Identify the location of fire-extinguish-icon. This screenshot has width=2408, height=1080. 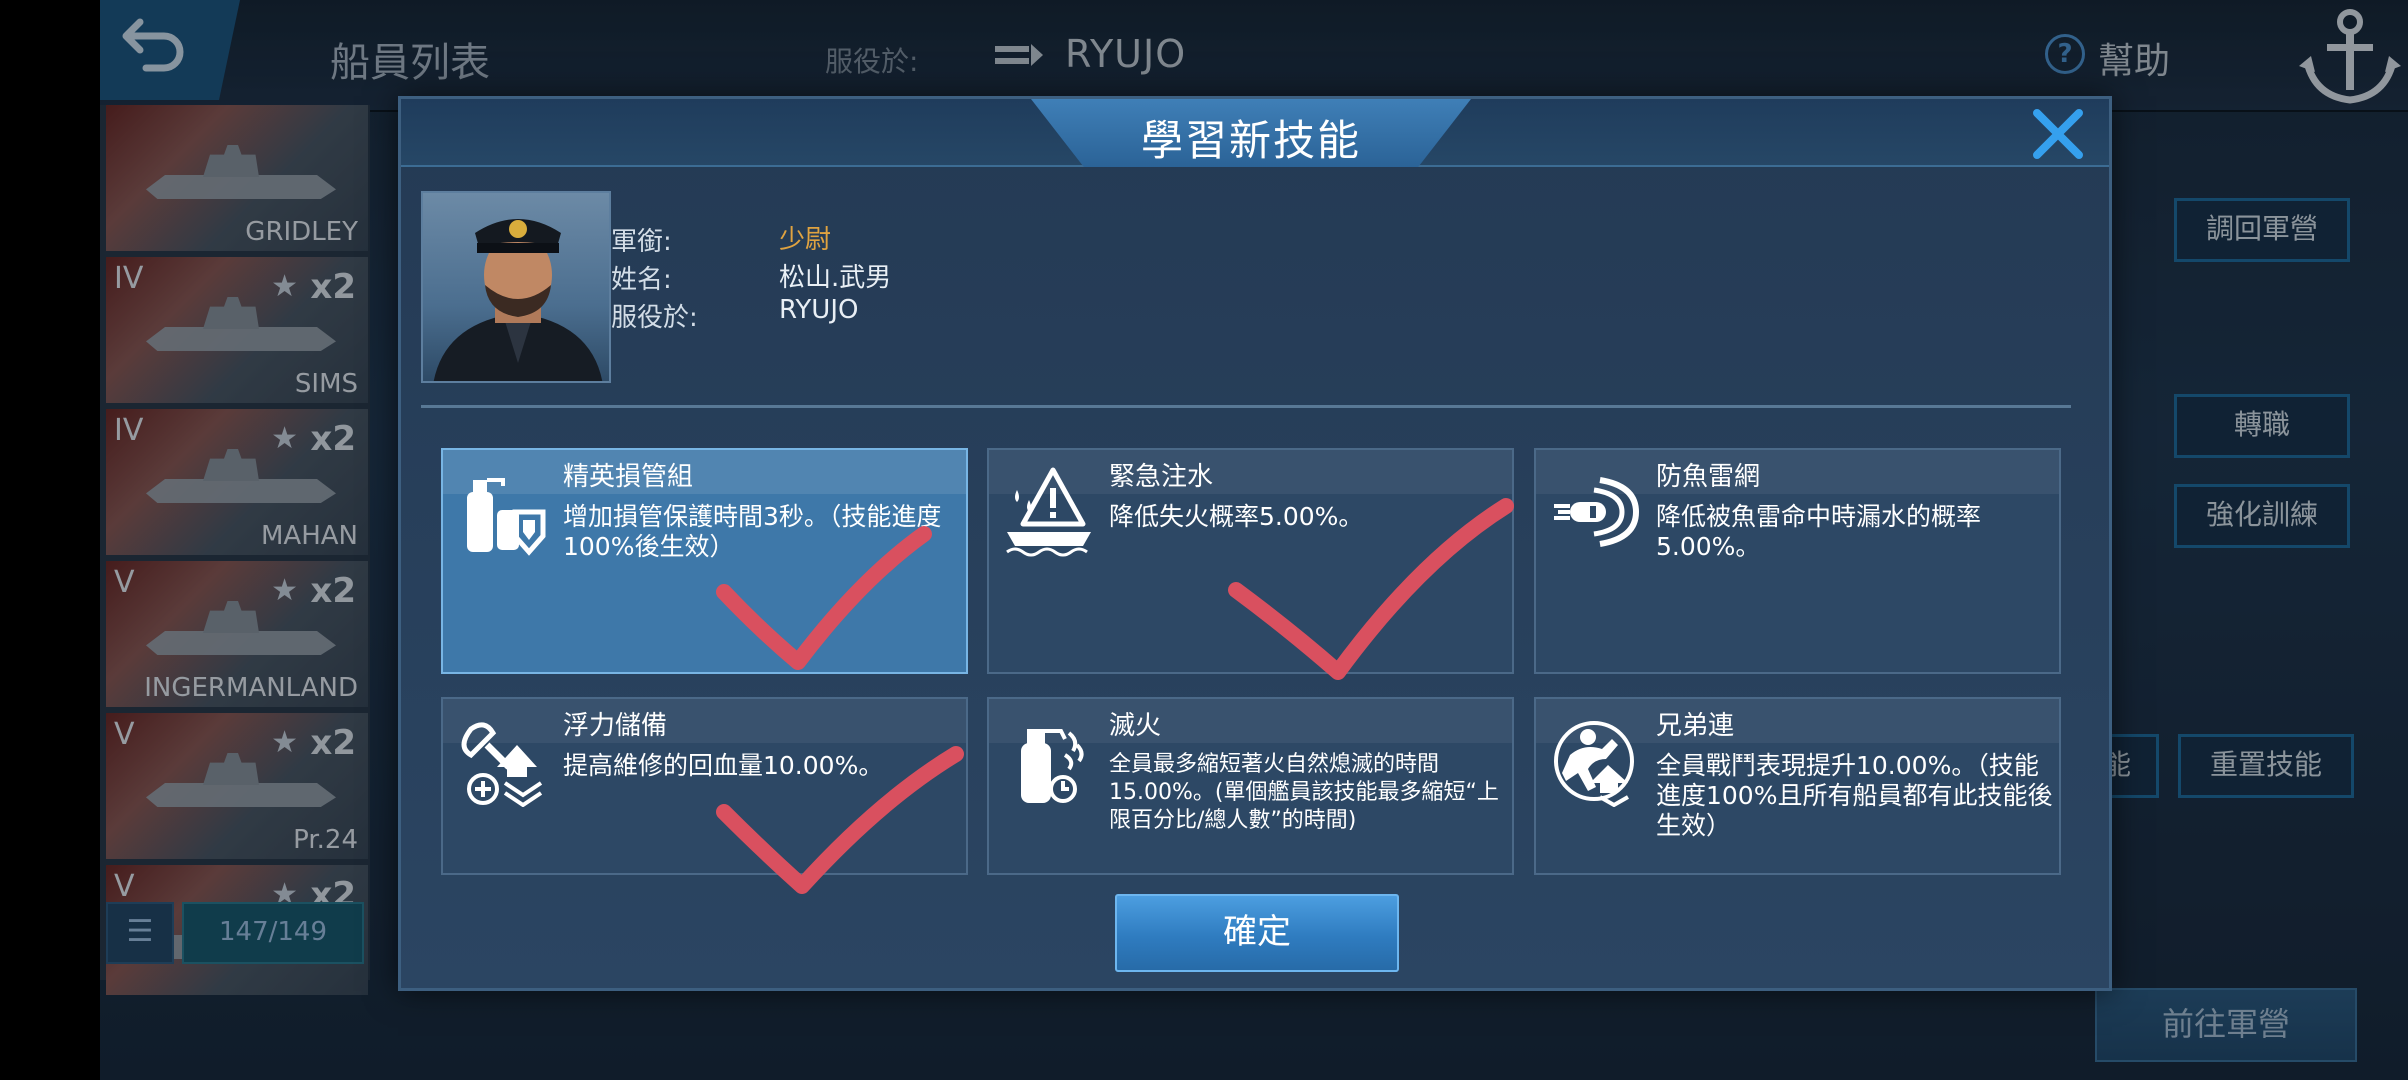
(1052, 766).